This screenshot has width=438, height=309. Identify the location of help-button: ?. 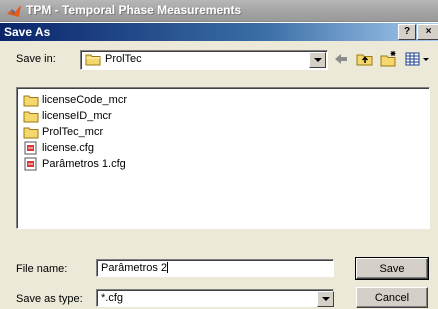
(407, 32).